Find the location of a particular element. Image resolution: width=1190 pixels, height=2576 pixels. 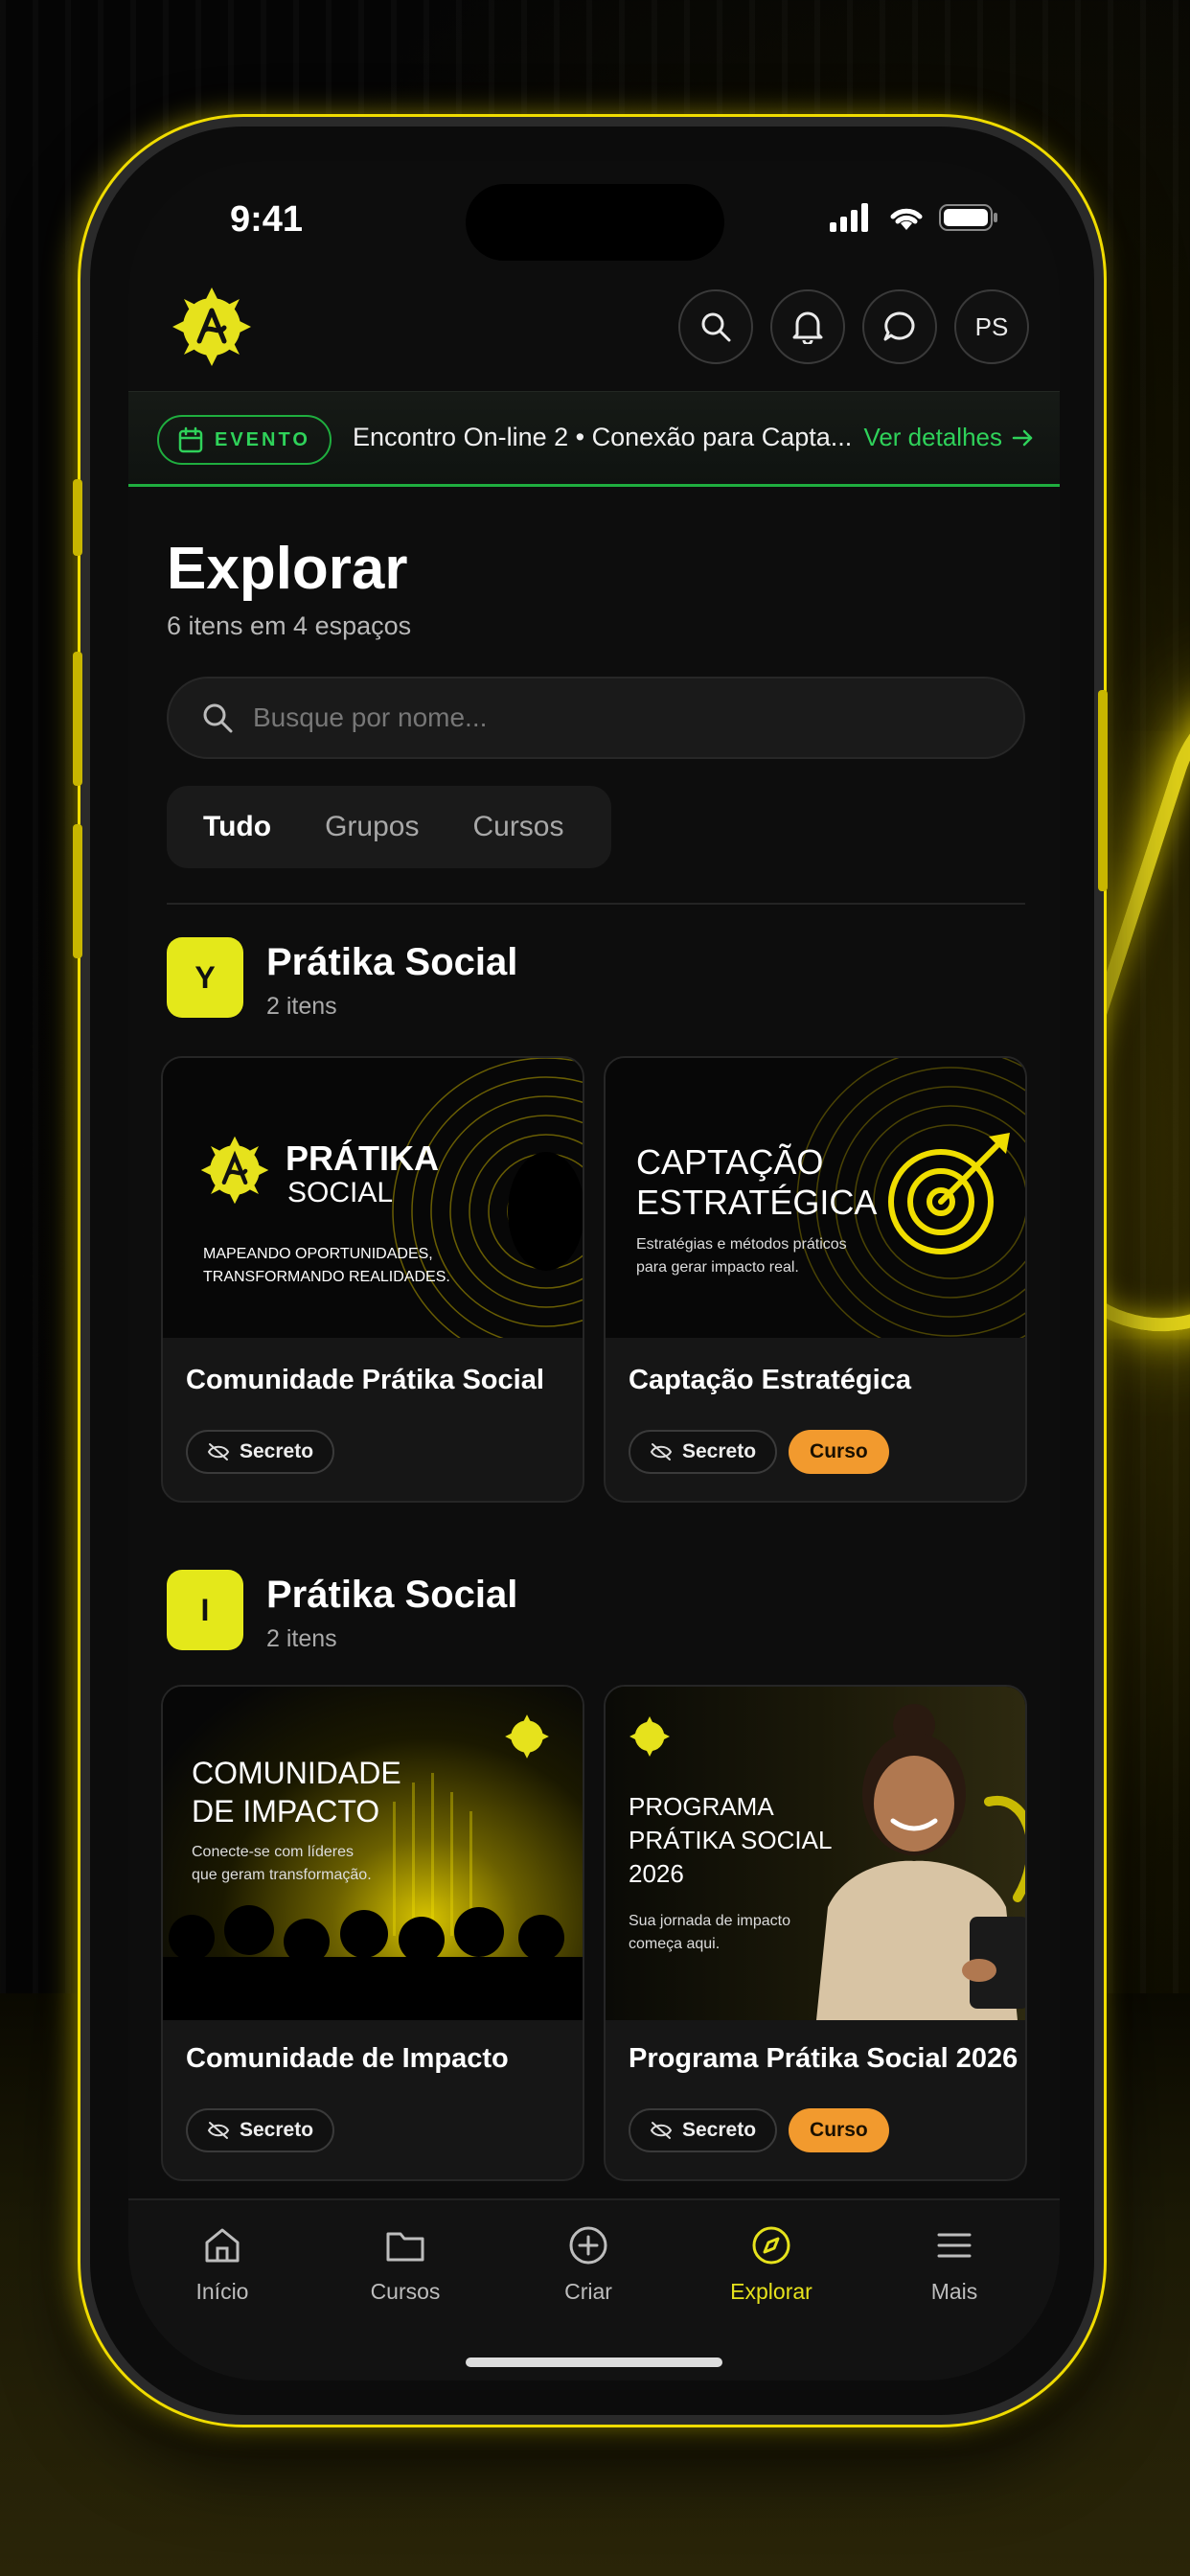

event-details-link: Ver detalhes is located at coordinates (949, 437).